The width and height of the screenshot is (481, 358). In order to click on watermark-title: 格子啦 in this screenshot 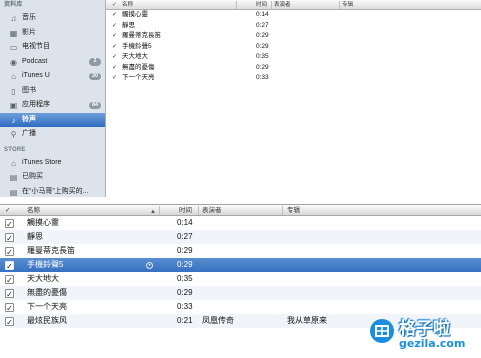, I will do `click(424, 329)`.